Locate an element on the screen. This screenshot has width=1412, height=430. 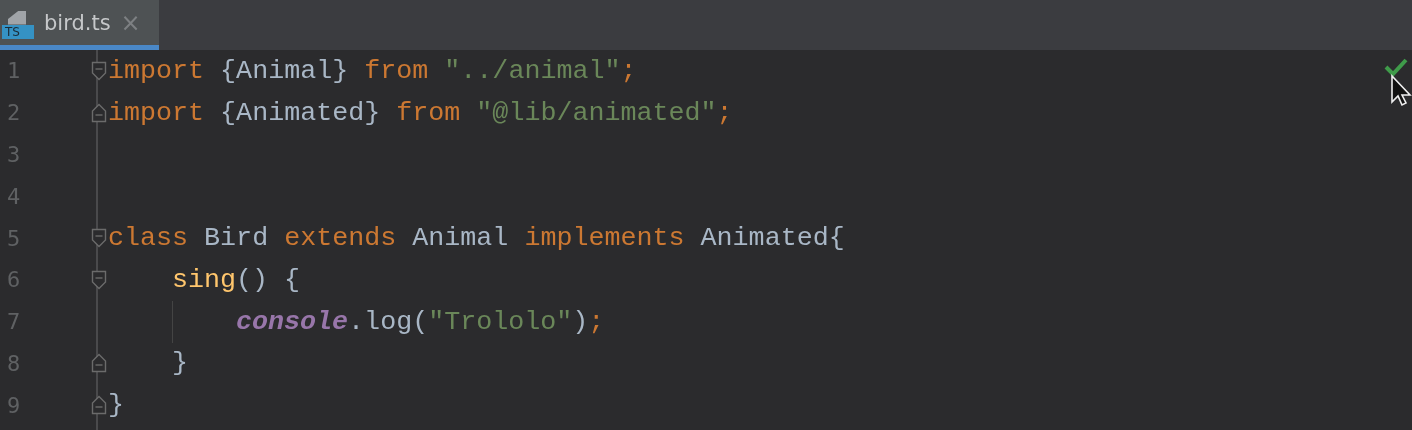
code-line: class Bird extends Animal implements Animated{ is located at coordinates (476, 238).